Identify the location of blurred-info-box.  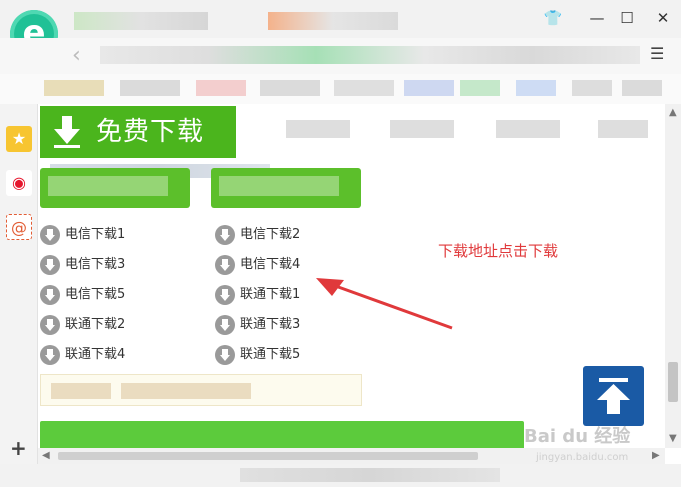
(201, 390).